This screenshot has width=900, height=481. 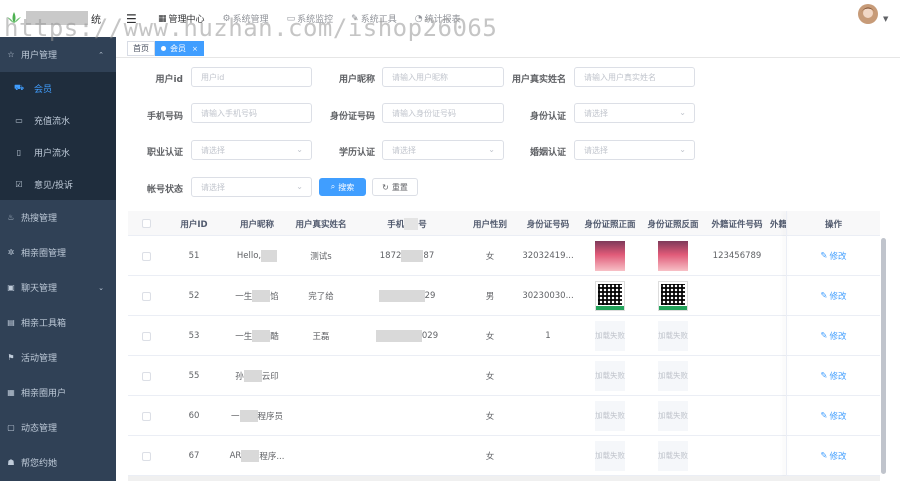 I want to click on top-menu-item: ▭ 系统监控, so click(x=310, y=19).